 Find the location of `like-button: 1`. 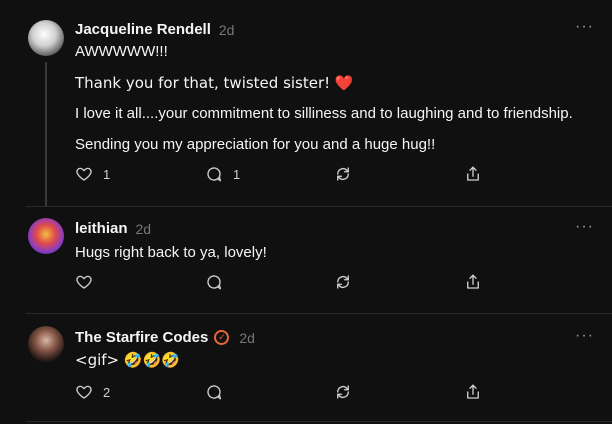

like-button: 1 is located at coordinates (92, 174).